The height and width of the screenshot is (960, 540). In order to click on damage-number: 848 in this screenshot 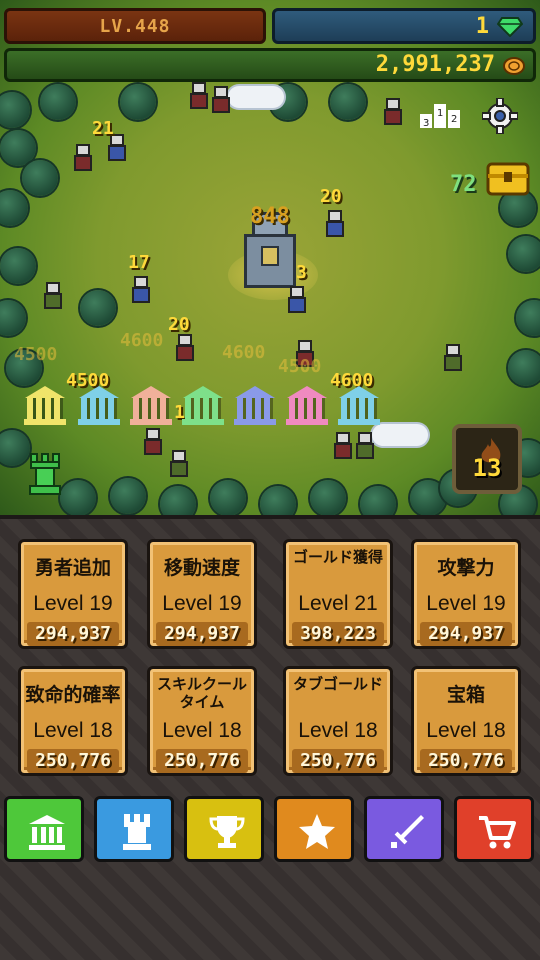, I will do `click(270, 216)`.